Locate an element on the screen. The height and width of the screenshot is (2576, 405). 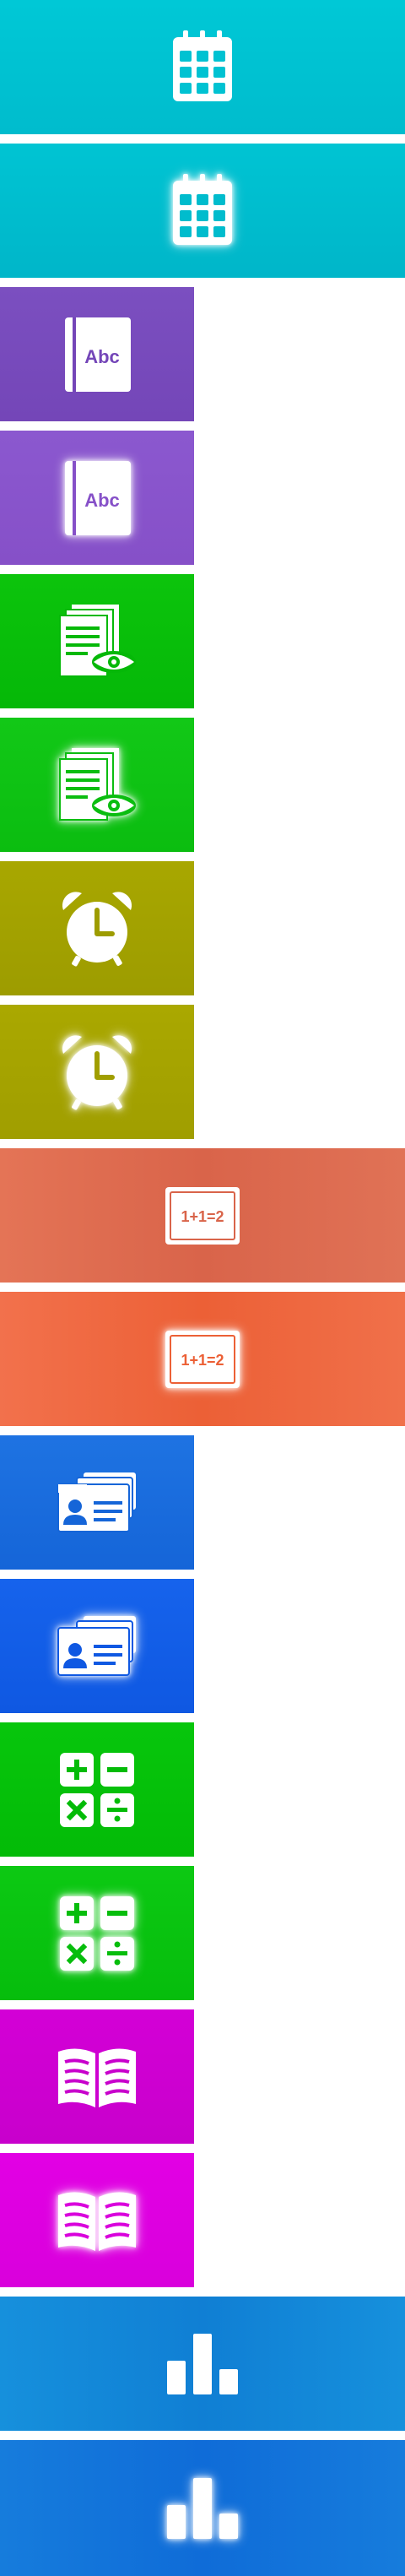
contacts-tile-highlighted is located at coordinates (97, 1646).